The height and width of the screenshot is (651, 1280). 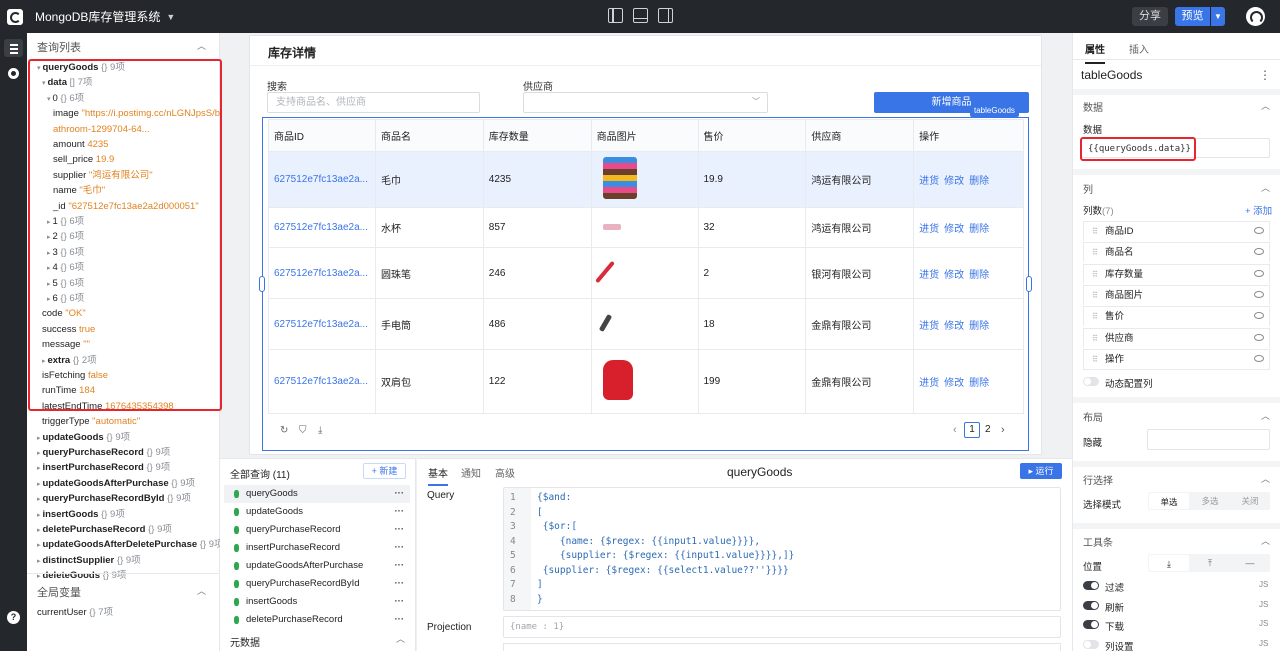 I want to click on table-row: 627512e7fc13ae2a... 水杯 857 32 鸿运有限公司 进货 修改 删除, so click(x=646, y=227).